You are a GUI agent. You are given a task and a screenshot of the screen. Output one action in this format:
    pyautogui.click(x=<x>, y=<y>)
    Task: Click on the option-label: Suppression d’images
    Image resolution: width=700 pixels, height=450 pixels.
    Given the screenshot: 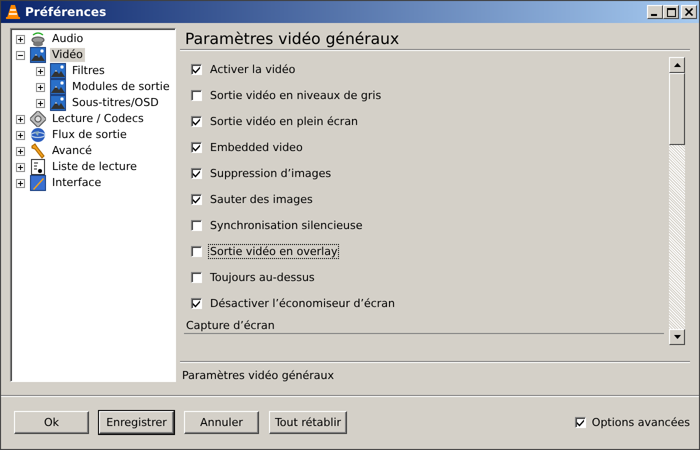 What is the action you would take?
    pyautogui.click(x=270, y=173)
    